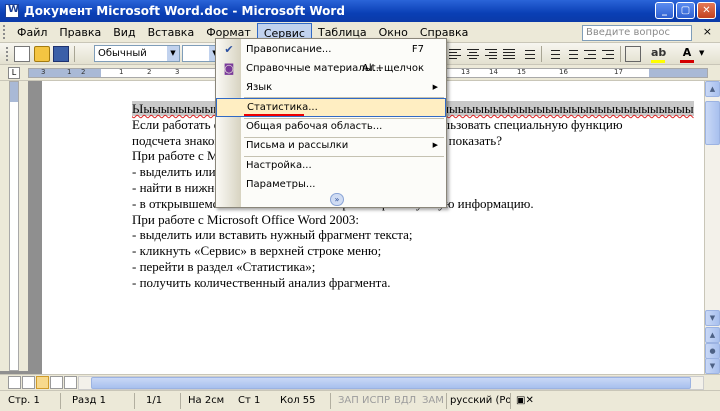 This screenshot has width=720, height=411. I want to click on next-page-icon: ▼, so click(712, 366).